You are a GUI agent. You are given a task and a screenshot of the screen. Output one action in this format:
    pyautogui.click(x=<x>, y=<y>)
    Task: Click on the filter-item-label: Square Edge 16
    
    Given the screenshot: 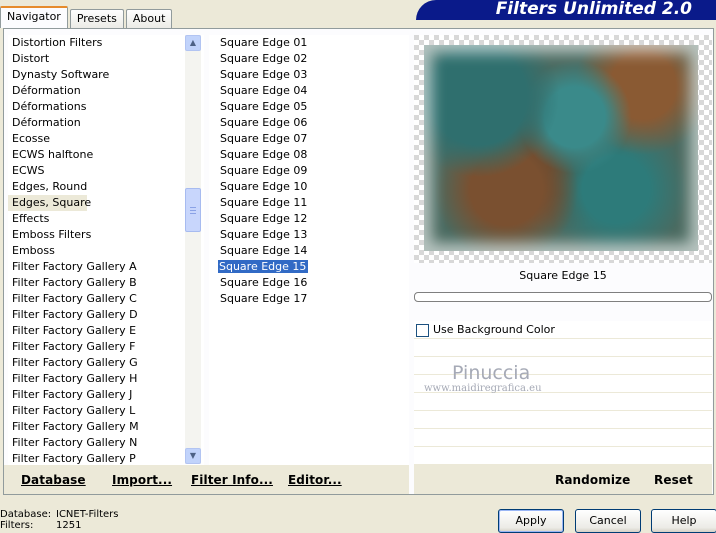 What is the action you would take?
    pyautogui.click(x=264, y=282)
    